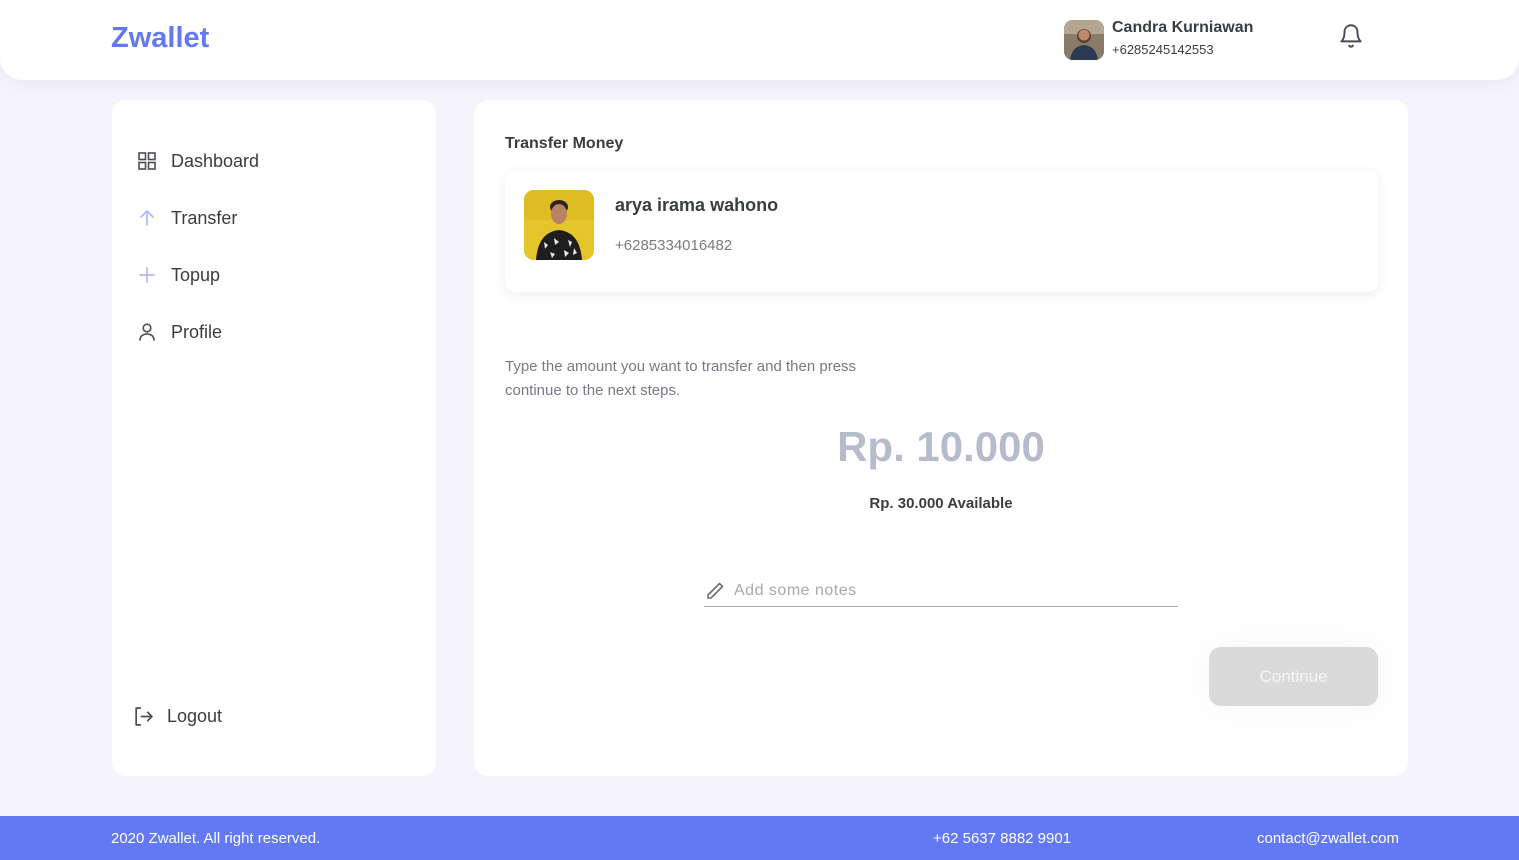 The width and height of the screenshot is (1519, 860). Describe the element at coordinates (197, 331) in the screenshot. I see `sidebar-item-label: Profile` at that location.